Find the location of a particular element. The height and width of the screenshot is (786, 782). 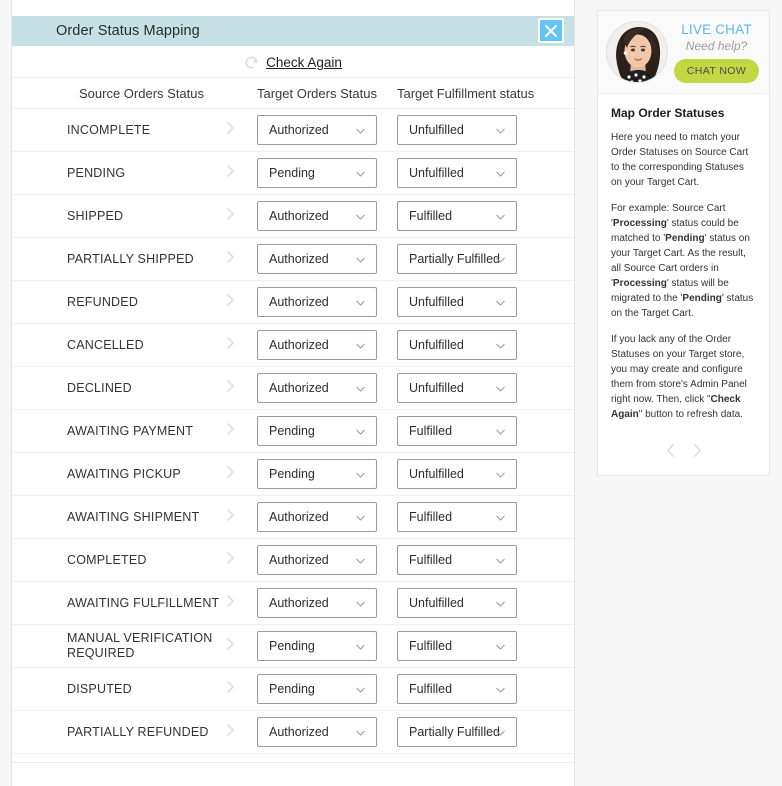

table-row: DECLINED Authorized Unfulfilled is located at coordinates (293, 387).